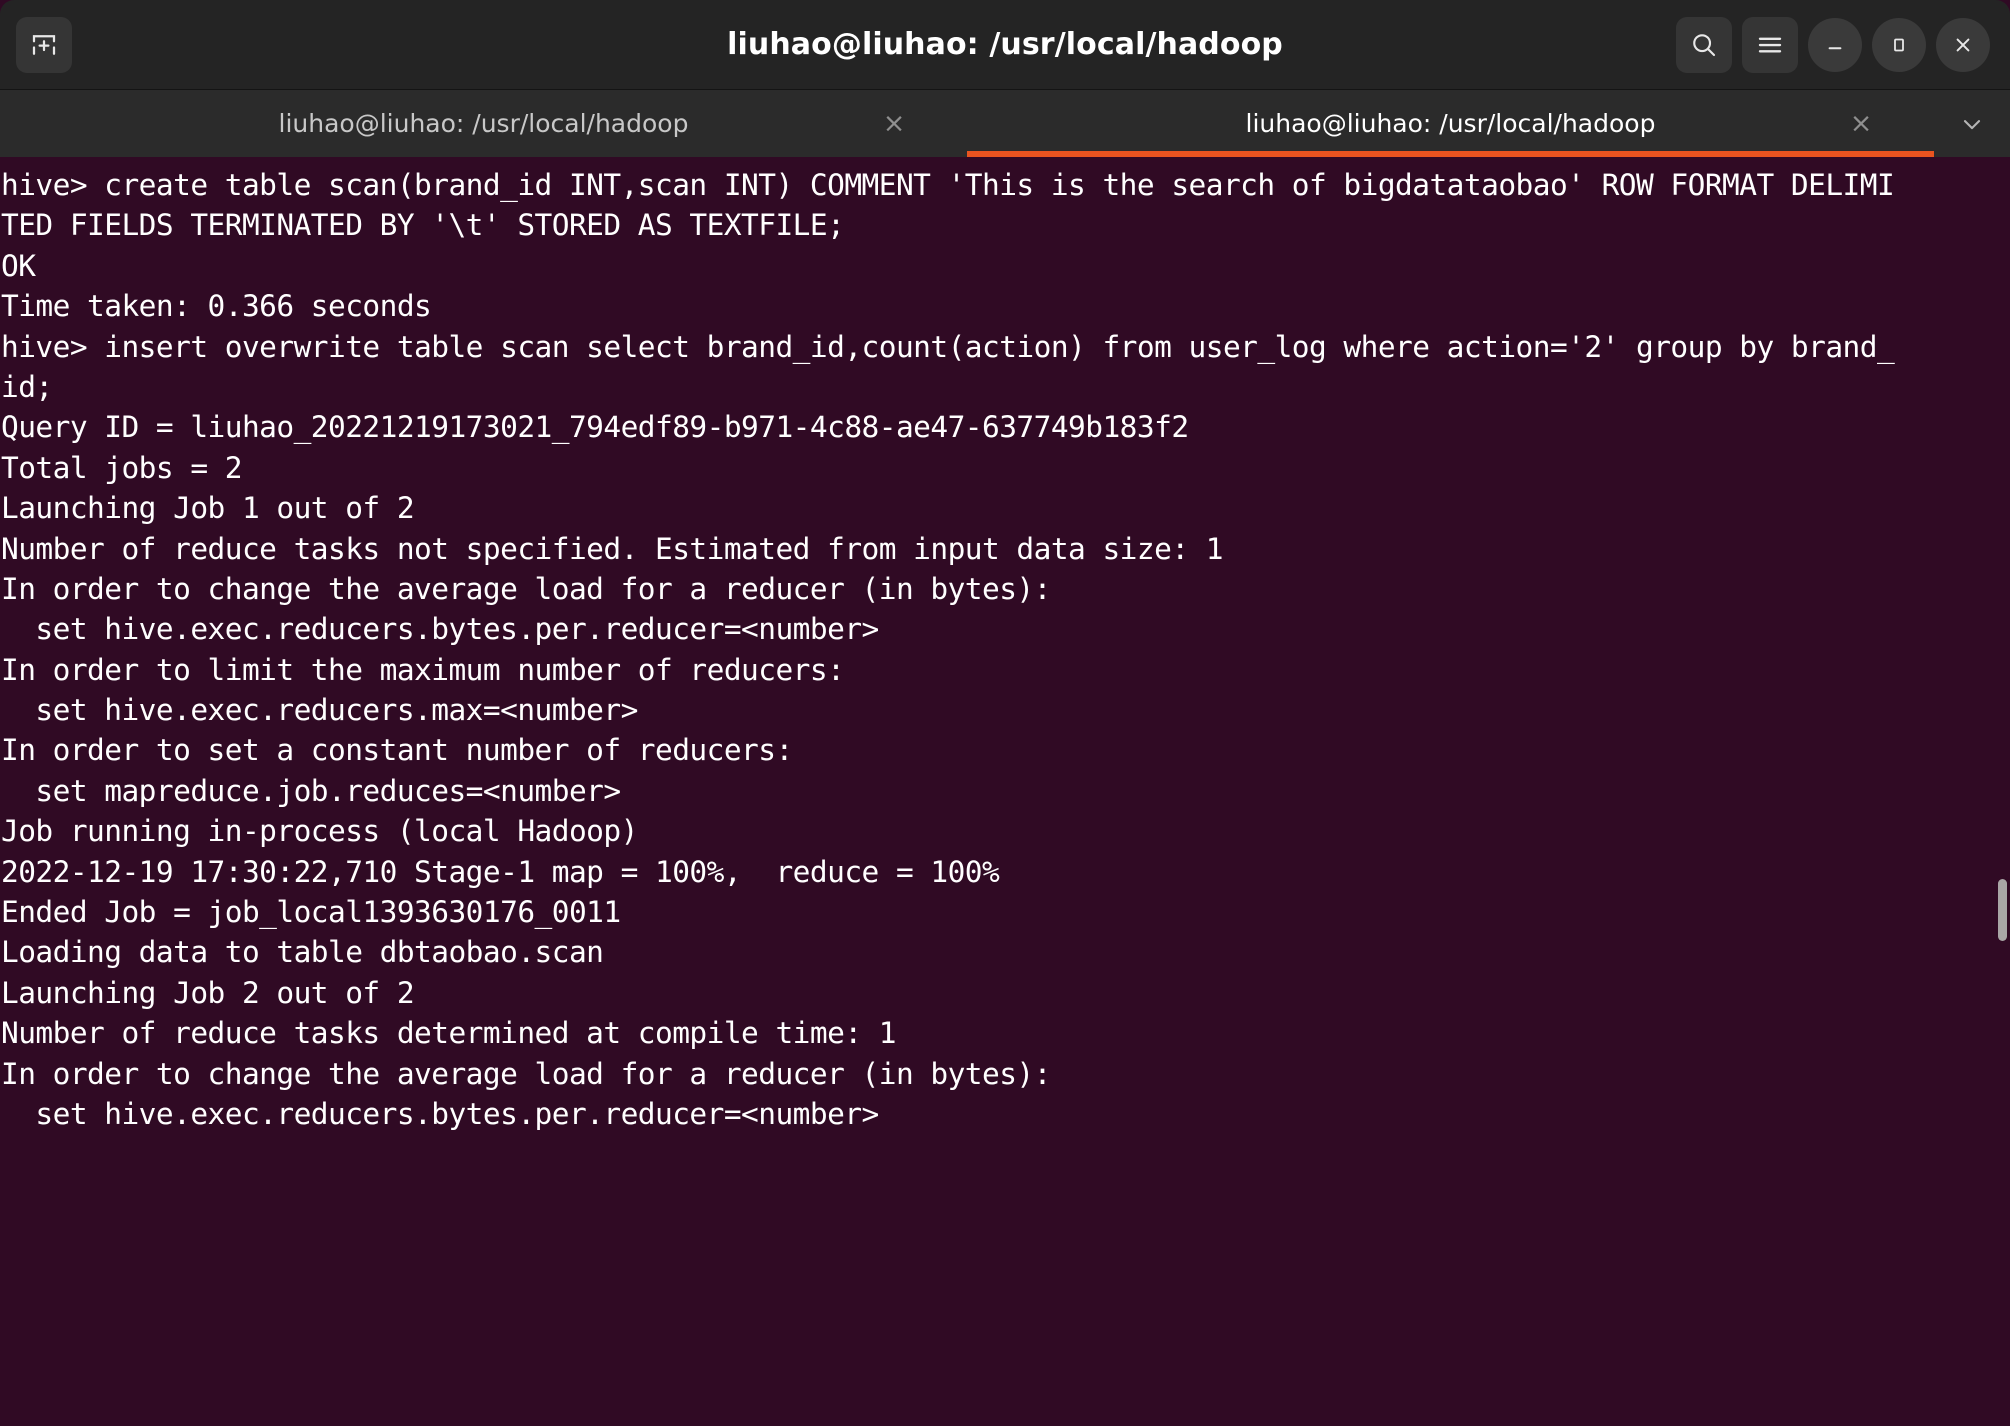  I want to click on terminal-line: Loading data to table dbtaobao.scan, so click(302, 952).